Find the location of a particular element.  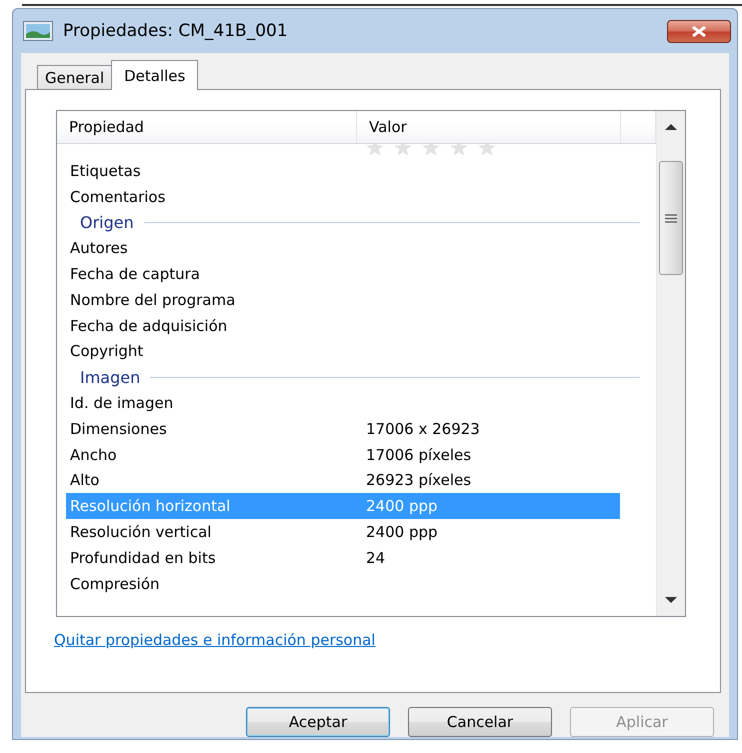

group-heading: Origen is located at coordinates (107, 222).